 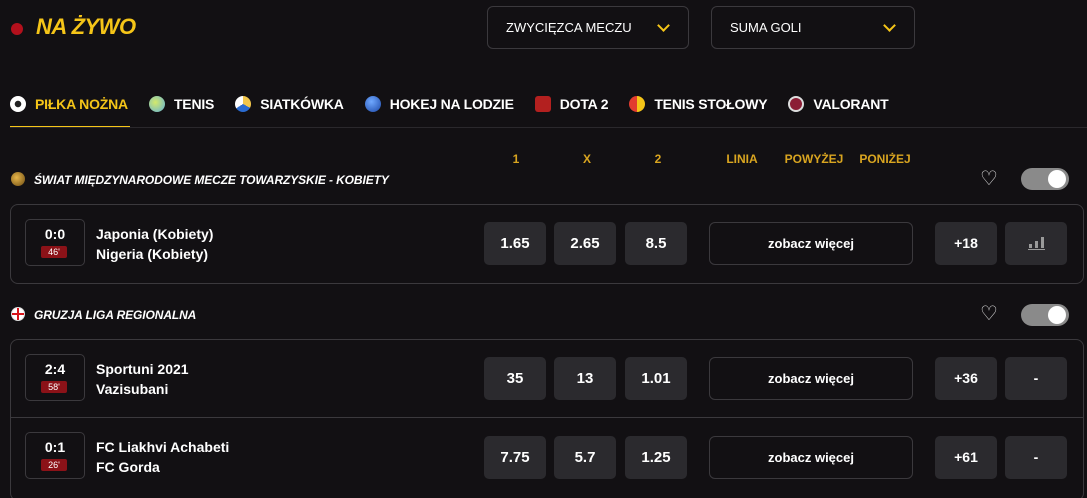 What do you see at coordinates (585, 243) in the screenshot?
I see `odd-x-button: 2.65` at bounding box center [585, 243].